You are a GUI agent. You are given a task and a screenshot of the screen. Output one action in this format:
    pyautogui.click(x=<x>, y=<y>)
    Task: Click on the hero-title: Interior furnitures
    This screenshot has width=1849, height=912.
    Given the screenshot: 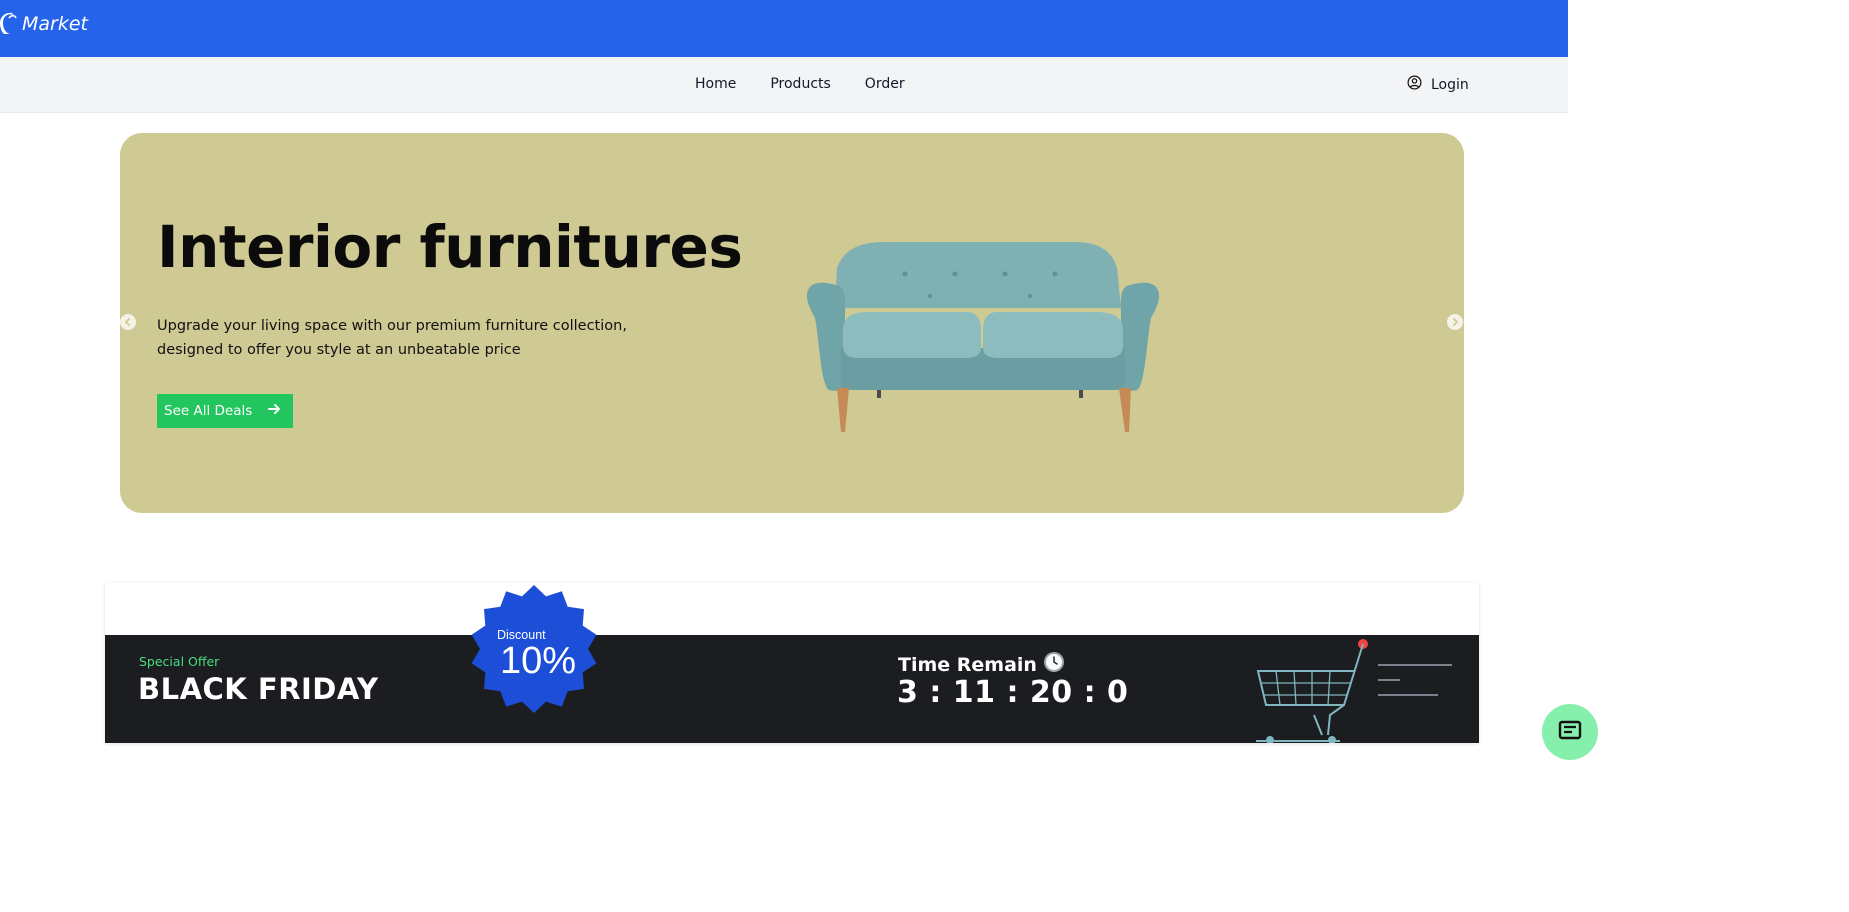 What is the action you would take?
    pyautogui.click(x=450, y=247)
    